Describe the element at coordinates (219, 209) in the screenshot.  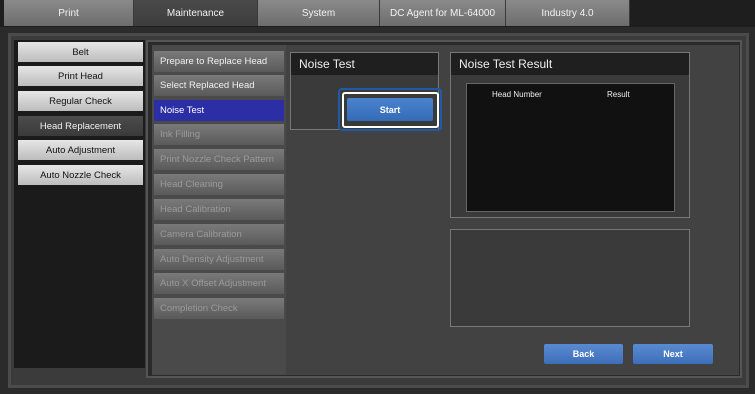
I see `step-head-calibration: Head Calibration` at that location.